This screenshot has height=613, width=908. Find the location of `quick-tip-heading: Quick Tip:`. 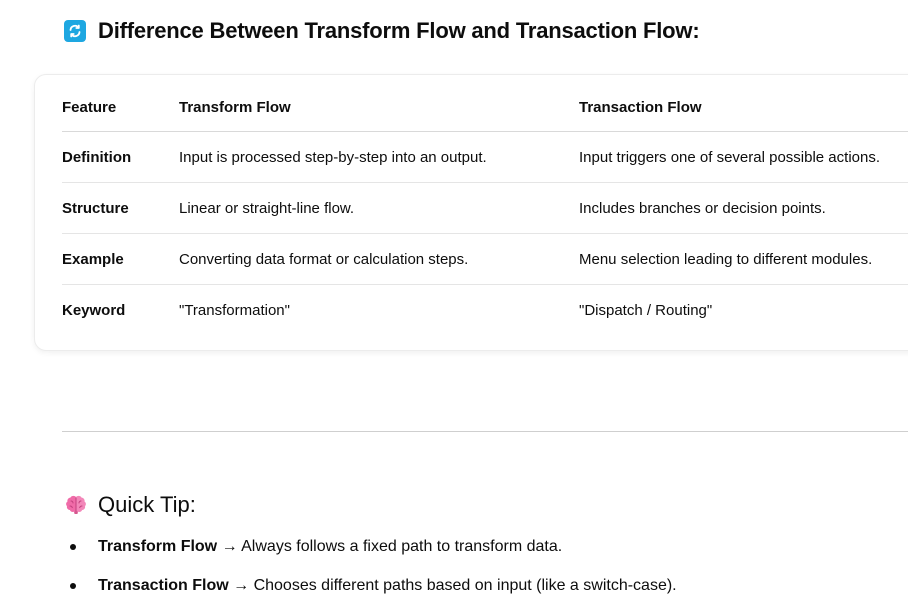

quick-tip-heading: Quick Tip: is located at coordinates (130, 505).